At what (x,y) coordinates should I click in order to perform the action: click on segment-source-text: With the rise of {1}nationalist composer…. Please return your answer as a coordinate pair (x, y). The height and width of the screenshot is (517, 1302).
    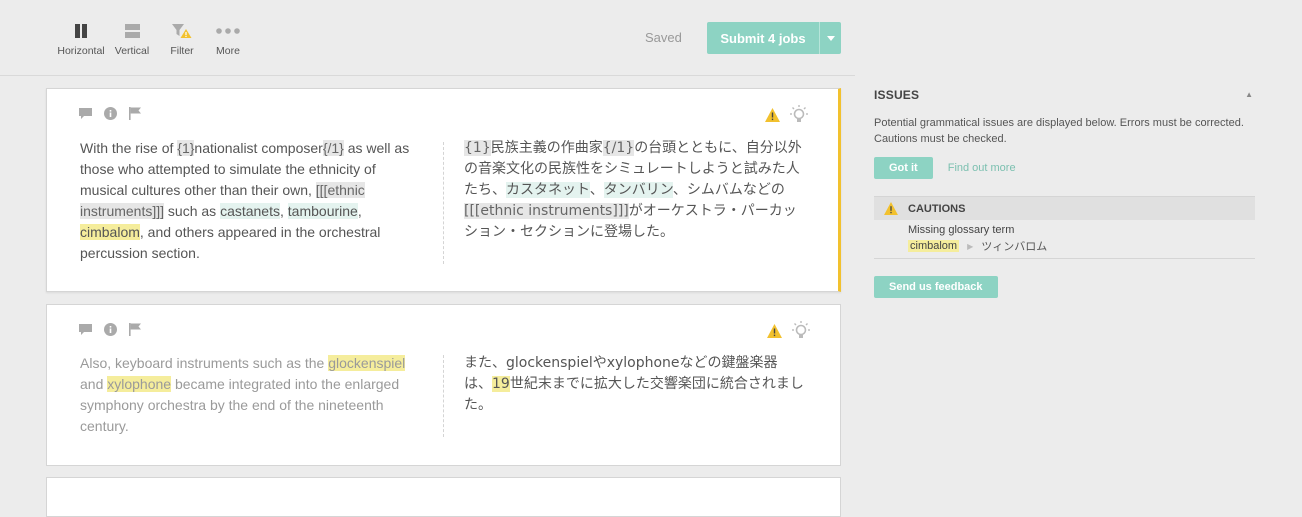
    Looking at the image, I should click on (245, 200).